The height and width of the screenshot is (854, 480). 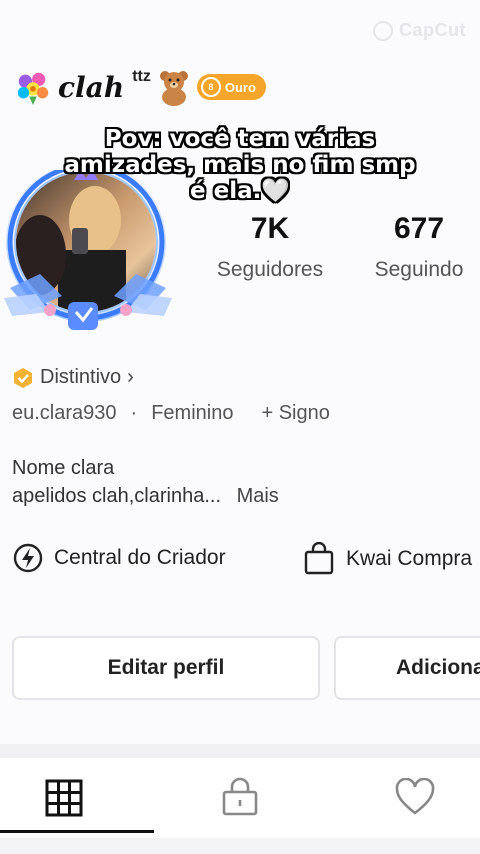 What do you see at coordinates (419, 247) in the screenshot?
I see `following-stat: 677 Seguindo` at bounding box center [419, 247].